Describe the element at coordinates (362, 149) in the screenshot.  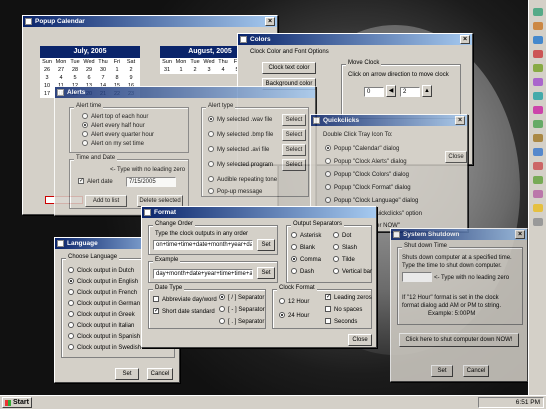
I see `qc-option-calendar: Popup "Calendar" dialog` at that location.